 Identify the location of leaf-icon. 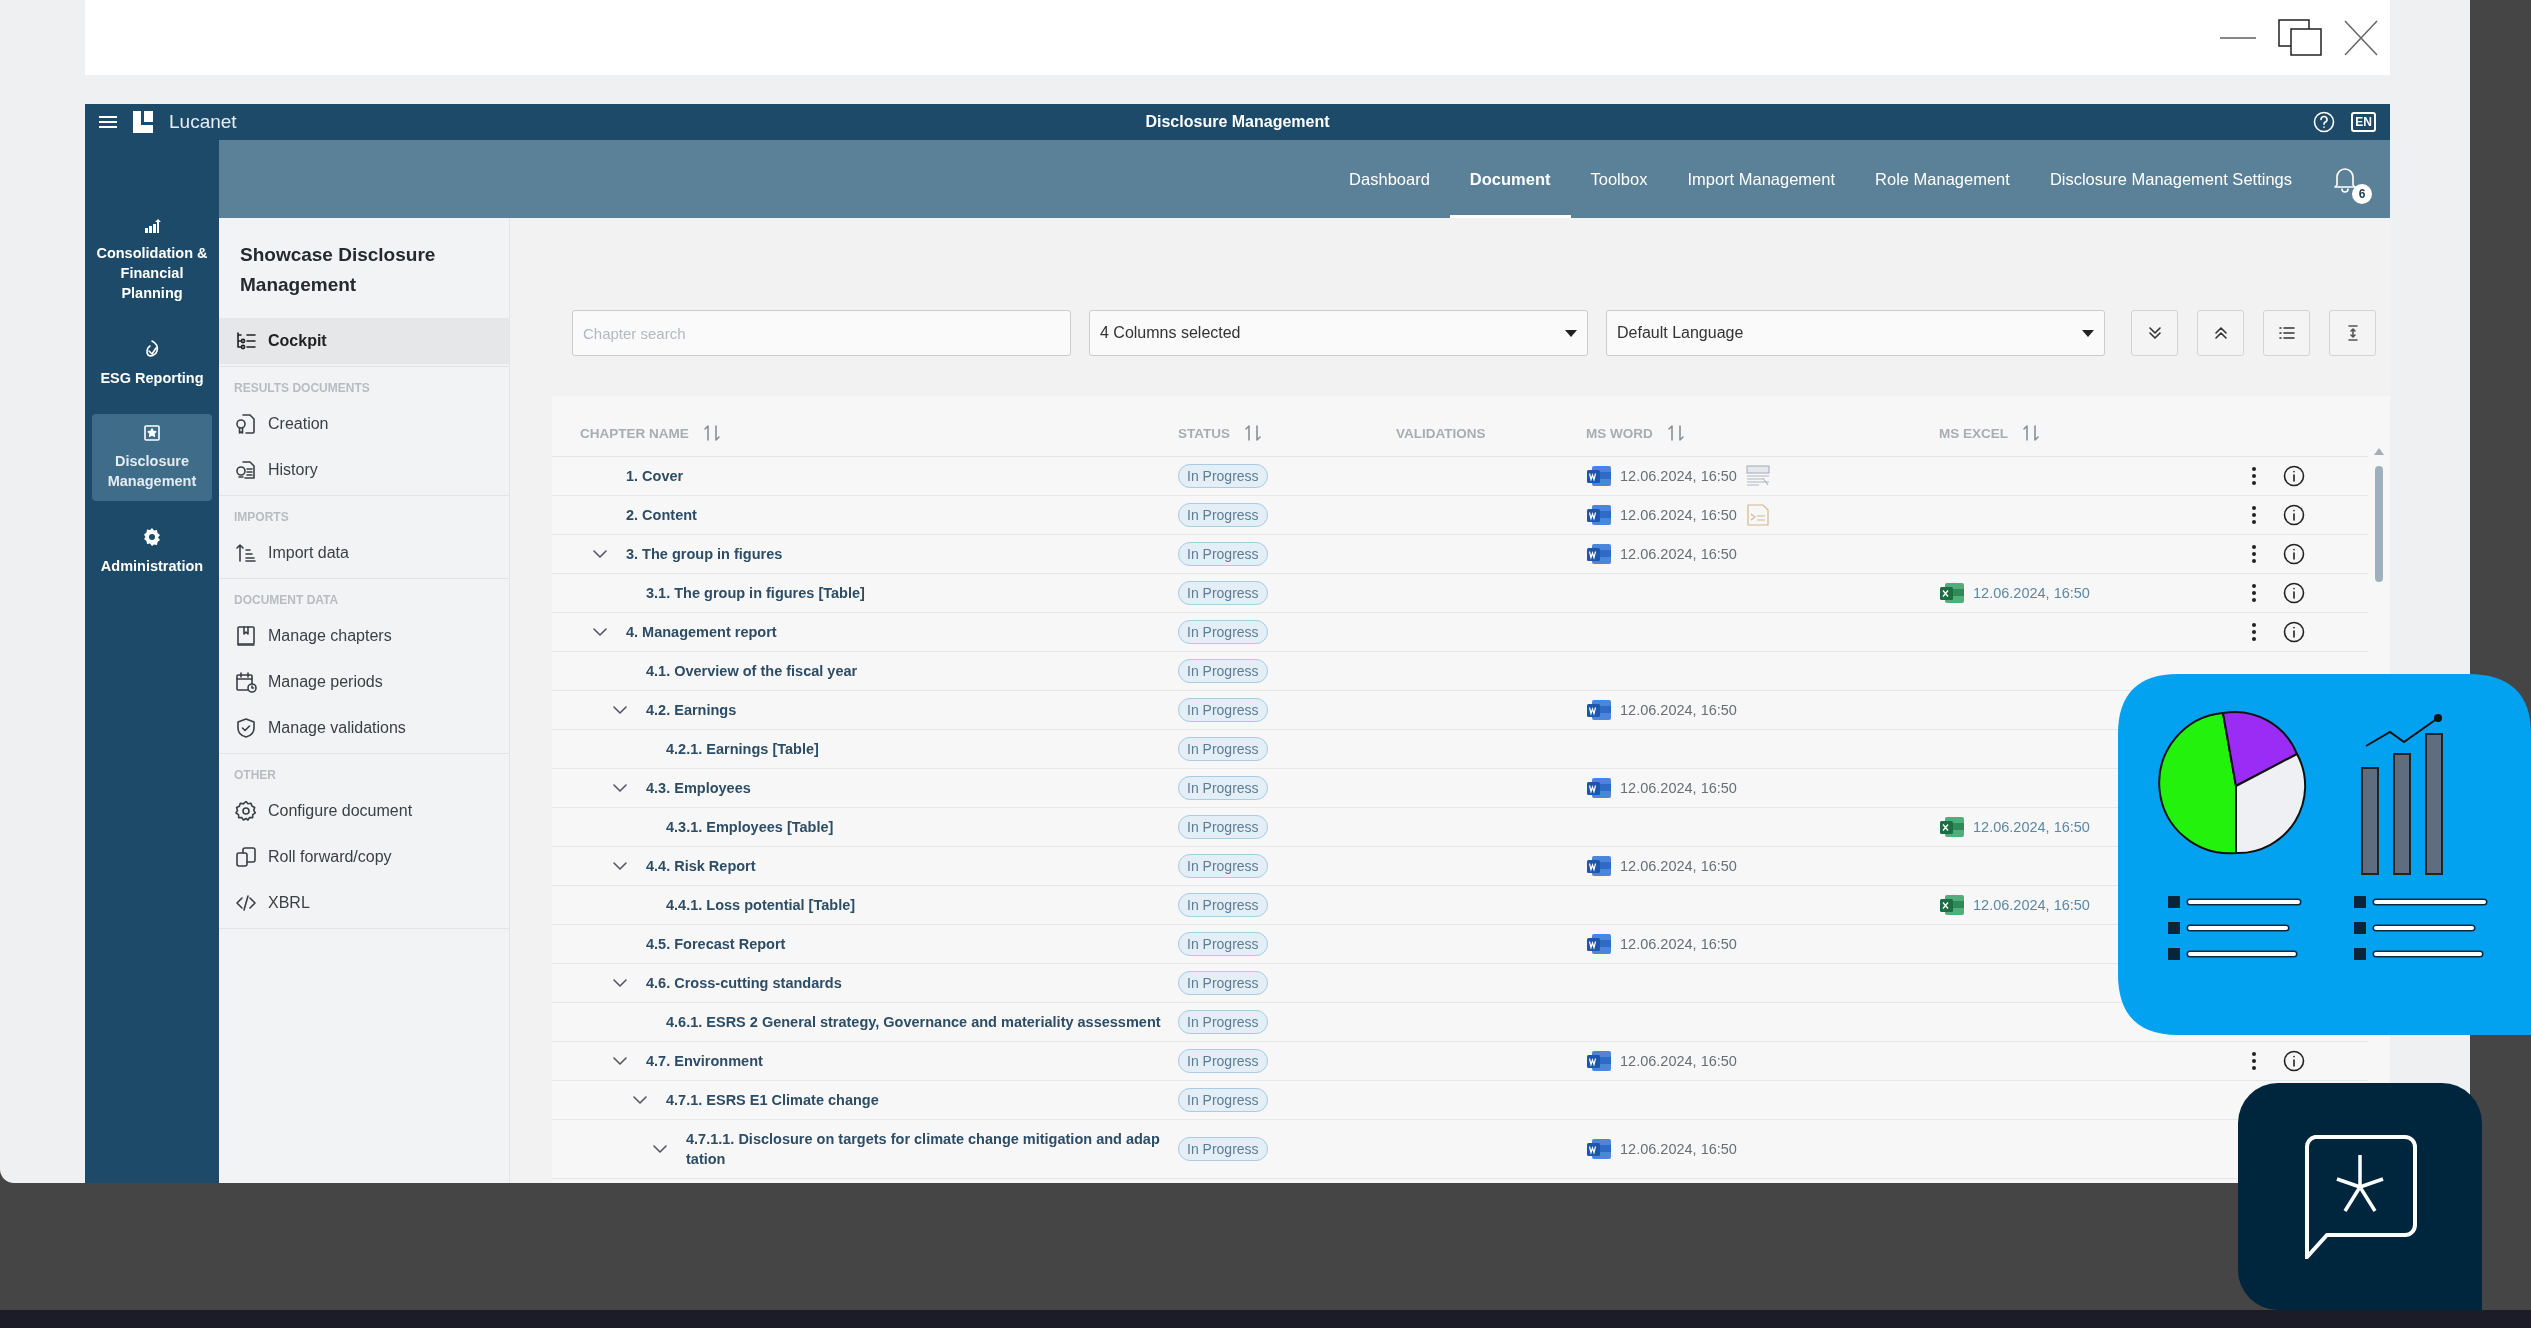
(152, 349).